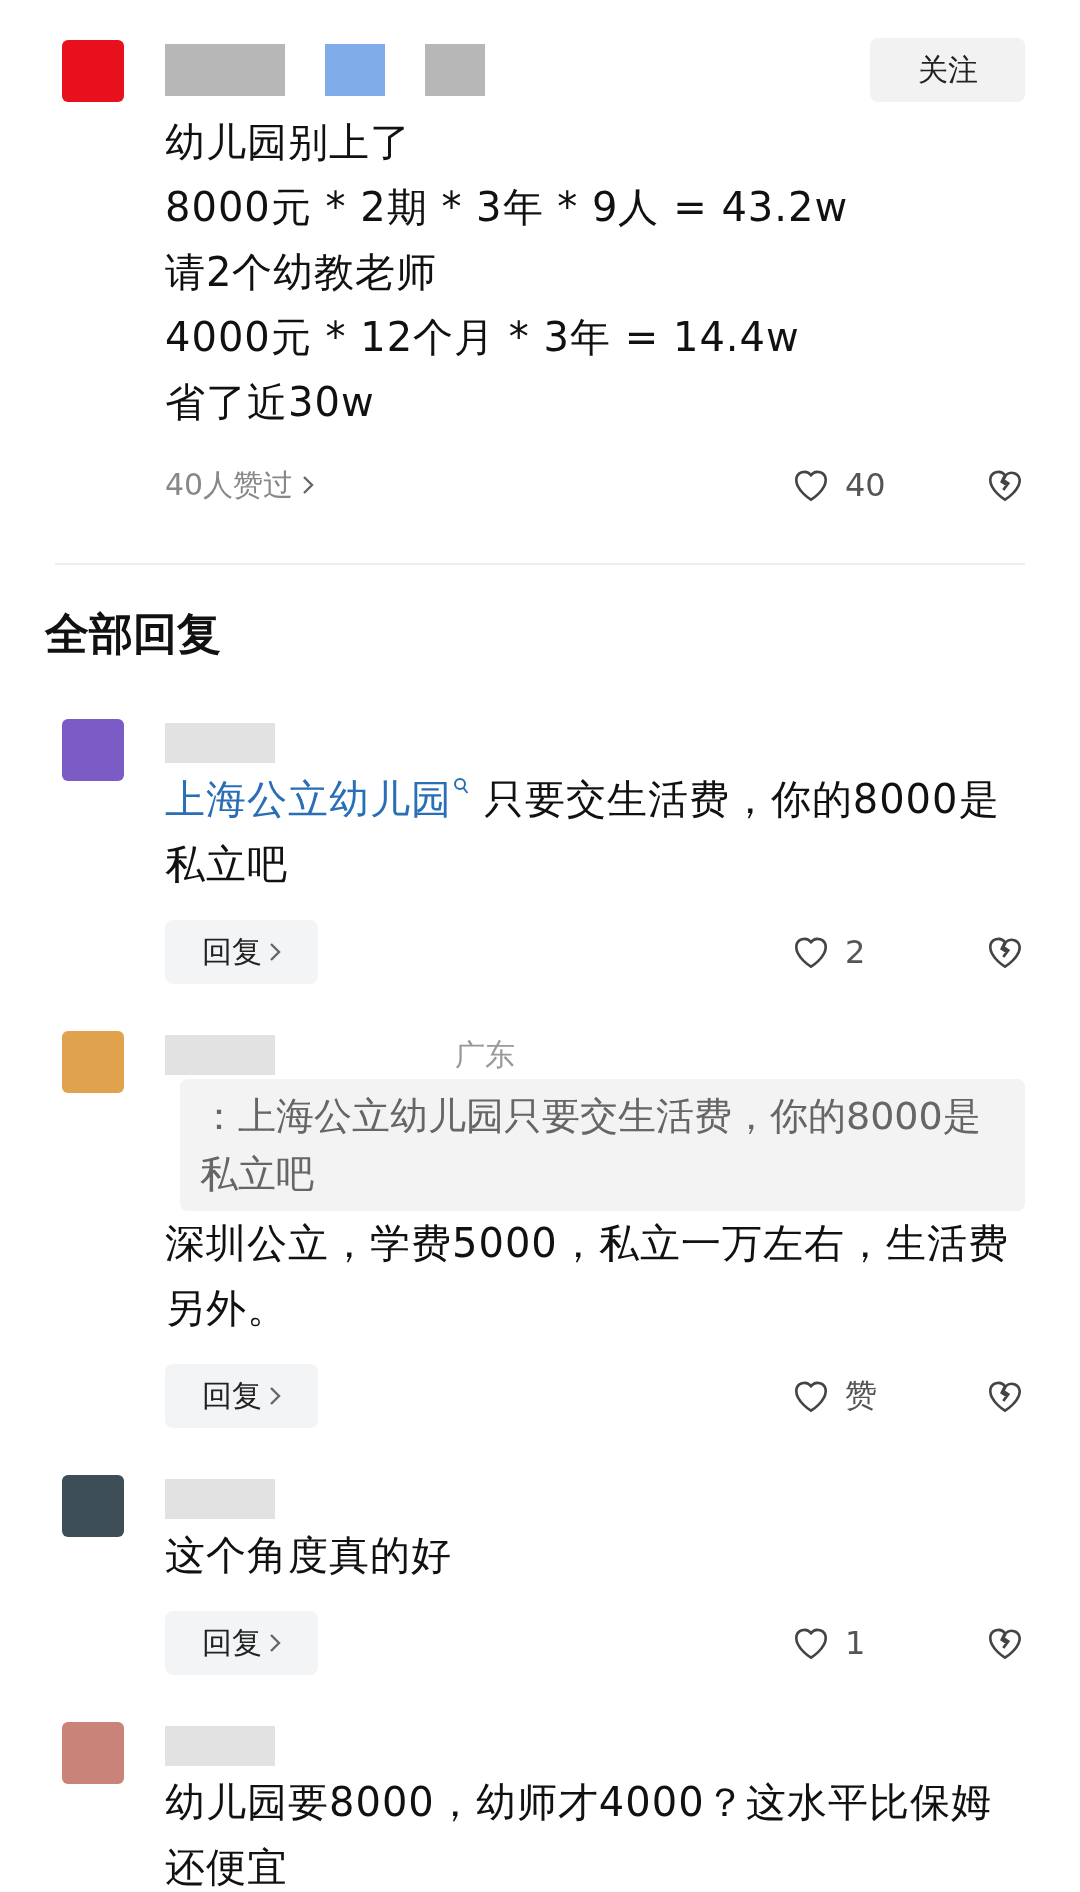 The height and width of the screenshot is (1892, 1080). Describe the element at coordinates (317, 799) in the screenshot. I see `search-link: 上海公立幼儿园` at that location.